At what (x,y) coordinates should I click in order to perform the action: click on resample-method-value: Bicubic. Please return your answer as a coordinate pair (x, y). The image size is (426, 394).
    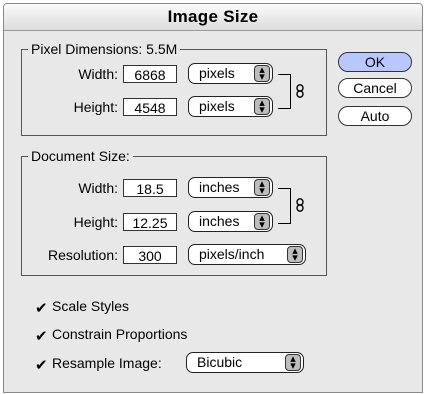
    Looking at the image, I should click on (220, 362).